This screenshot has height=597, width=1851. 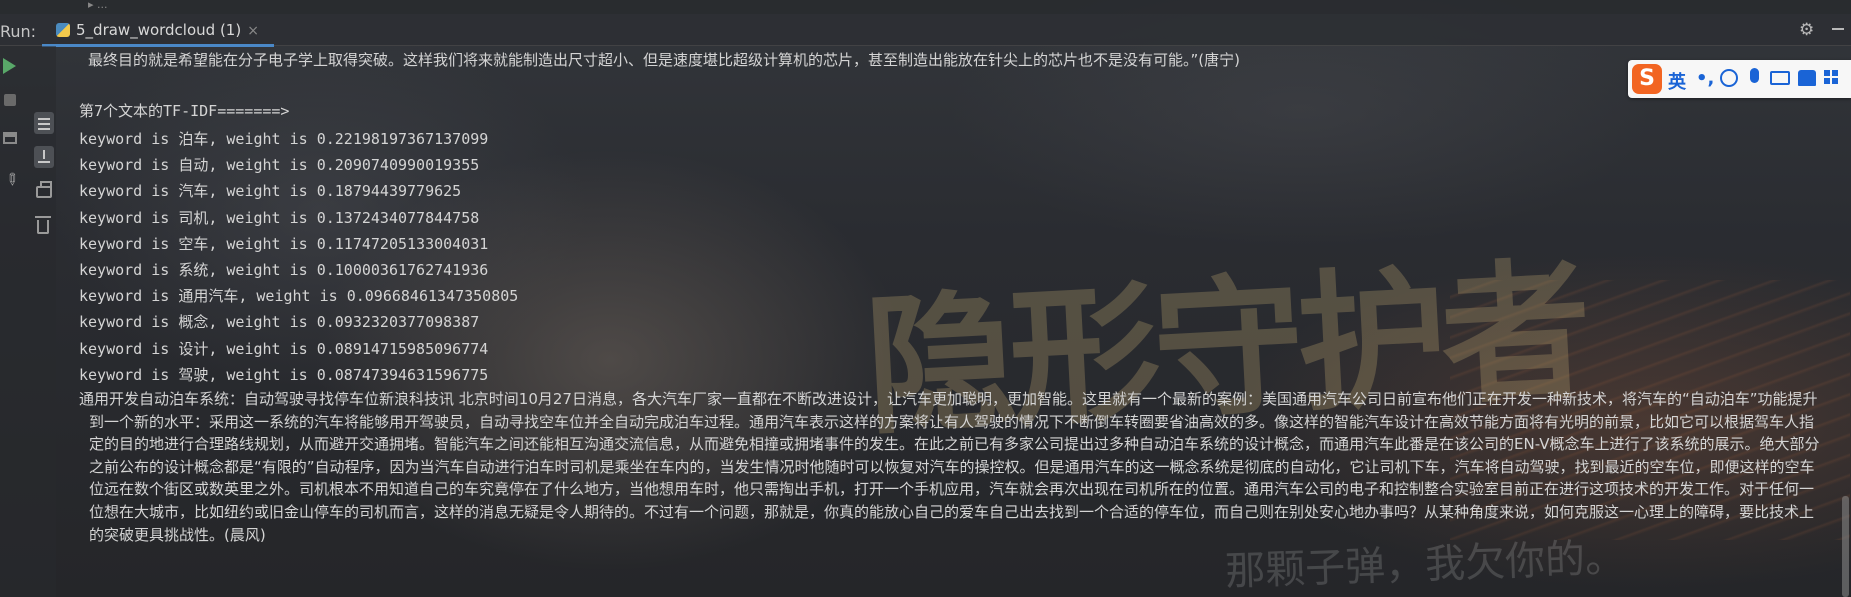 I want to click on stop-icon, so click(x=10, y=100).